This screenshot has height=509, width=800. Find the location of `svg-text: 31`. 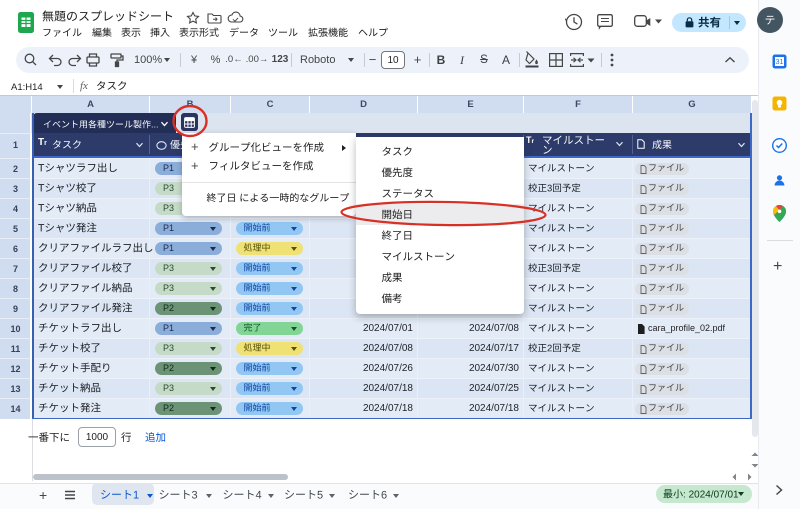

svg-text: 31 is located at coordinates (780, 62).